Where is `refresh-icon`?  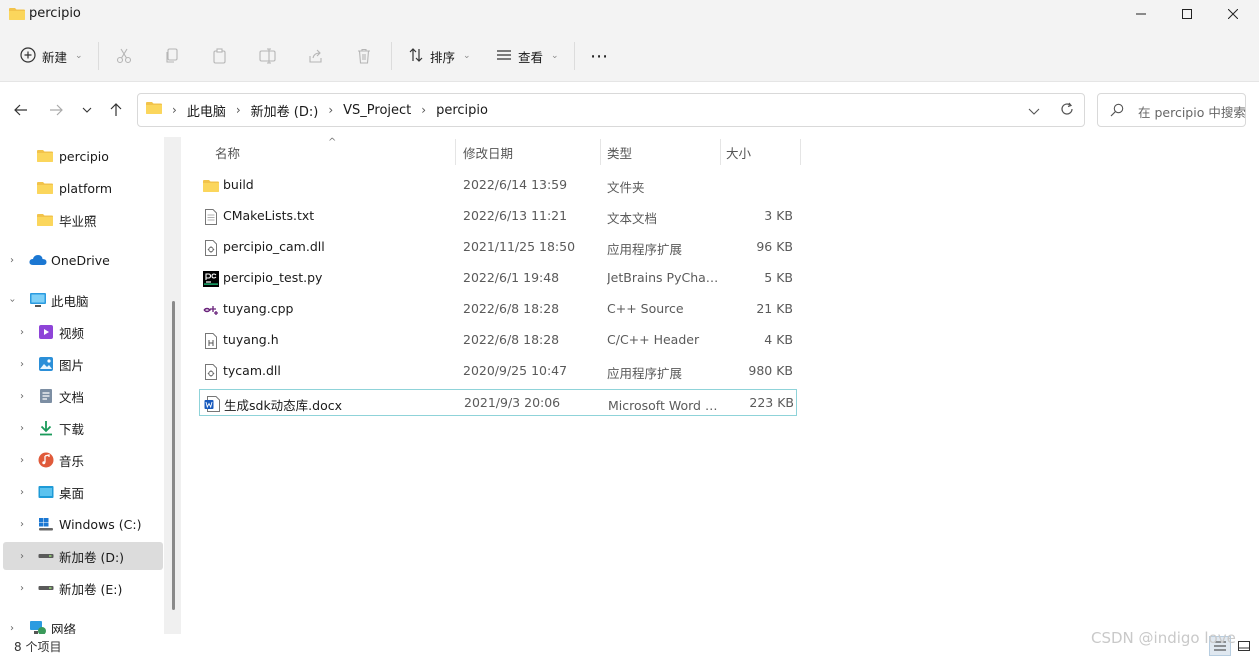 refresh-icon is located at coordinates (1067, 110).